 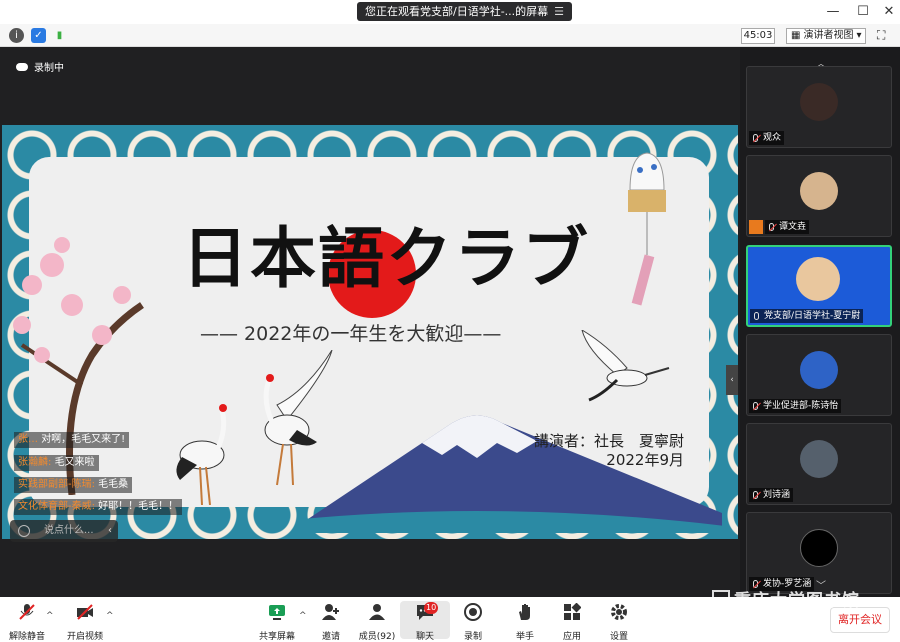 I want to click on emoji-icon, so click(x=24, y=531).